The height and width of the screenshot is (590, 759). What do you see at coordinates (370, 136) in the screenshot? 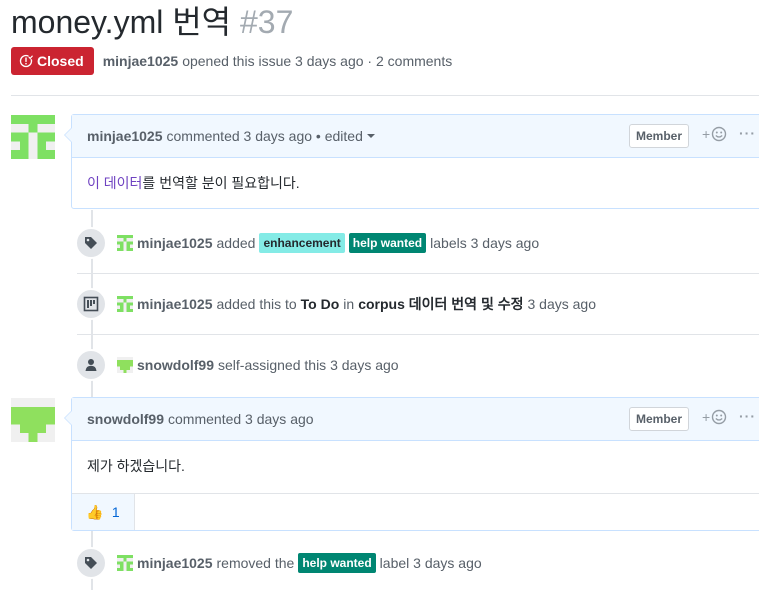
I see `edited-dropdown-icon` at bounding box center [370, 136].